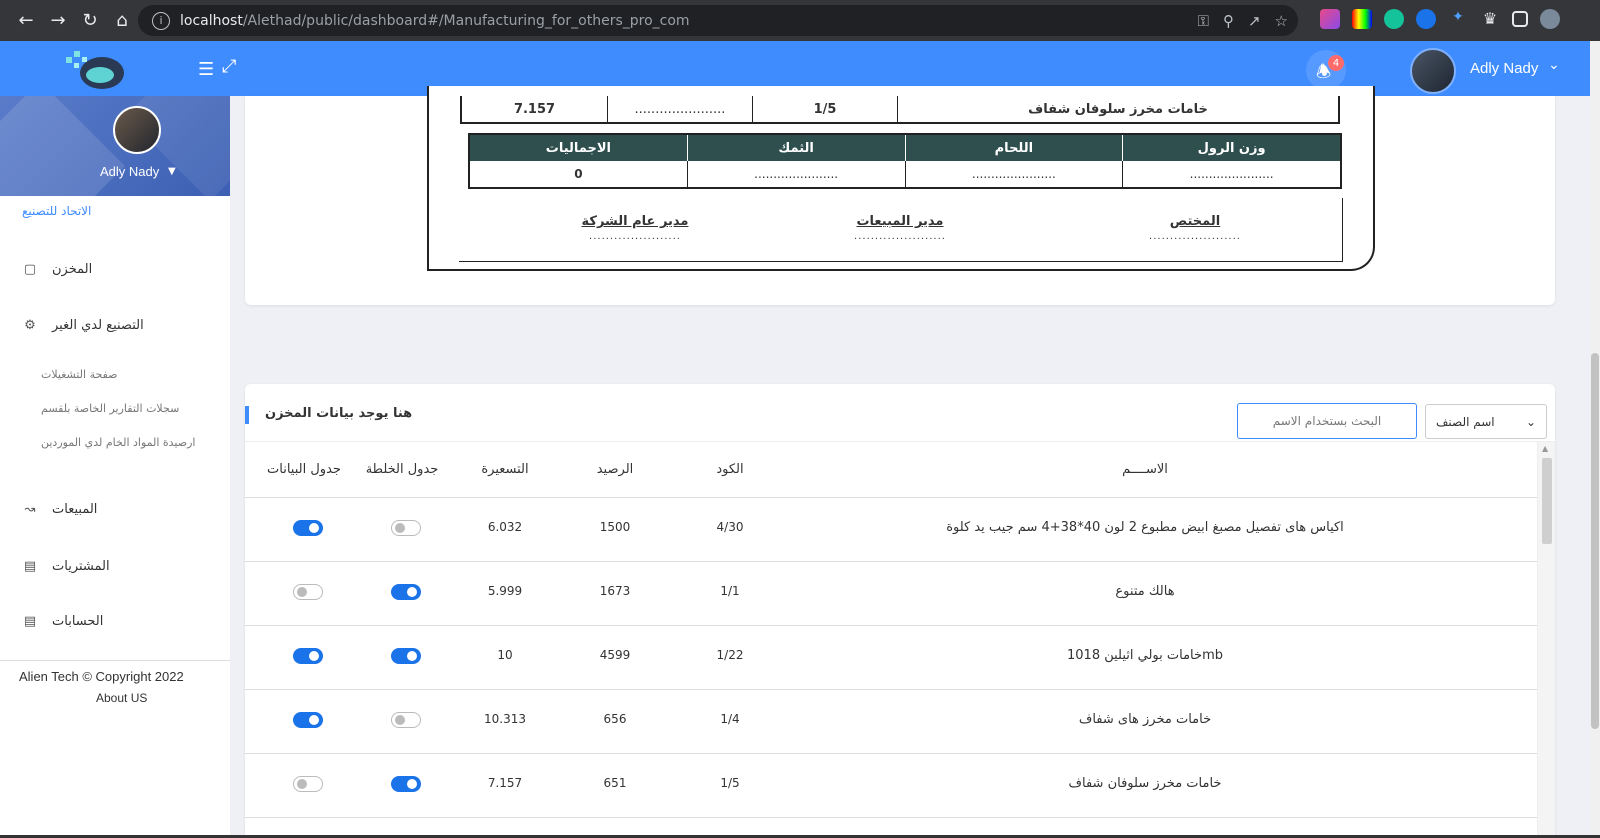 The image size is (1600, 838). What do you see at coordinates (79, 374) in the screenshot?
I see `sidebar-subitem-operations: صفحة التشغيلات` at bounding box center [79, 374].